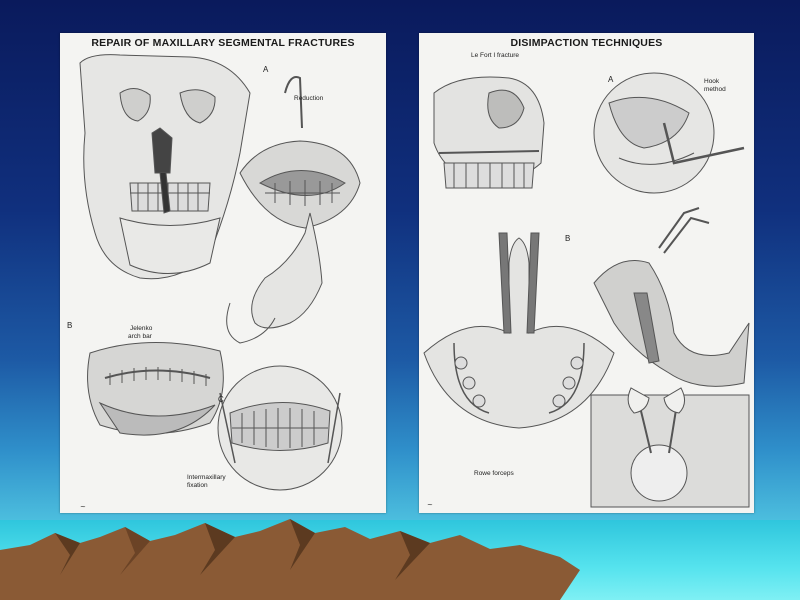 The width and height of the screenshot is (800, 600). I want to click on label-hook-line1: Hook, so click(712, 81).